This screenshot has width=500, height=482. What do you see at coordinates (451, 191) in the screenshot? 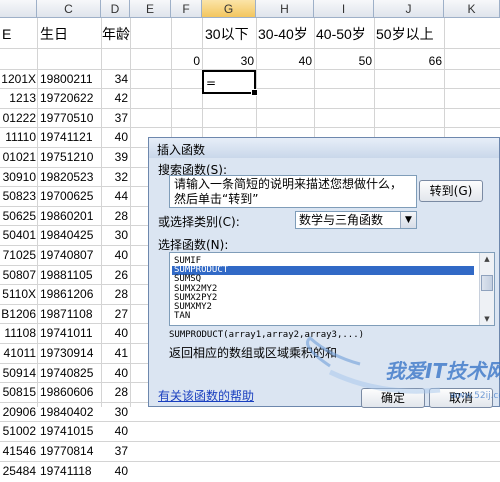
I see `goto-button: 转到(G)` at bounding box center [451, 191].